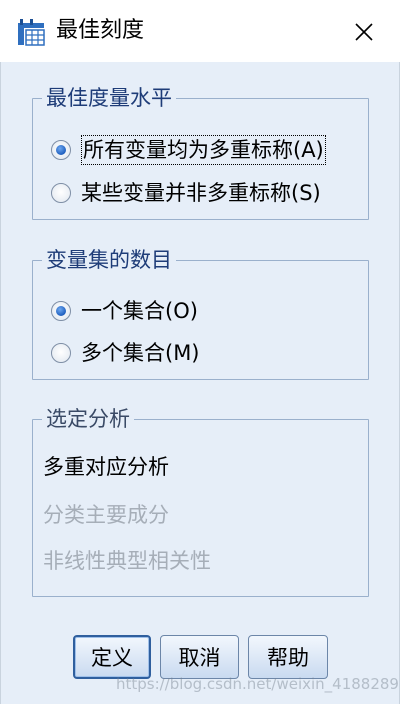  What do you see at coordinates (288, 657) in the screenshot?
I see `help-button: 帮助` at bounding box center [288, 657].